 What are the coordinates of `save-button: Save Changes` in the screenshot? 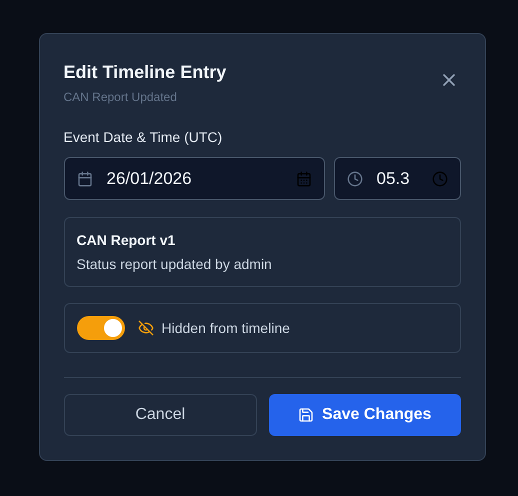 It's located at (364, 415).